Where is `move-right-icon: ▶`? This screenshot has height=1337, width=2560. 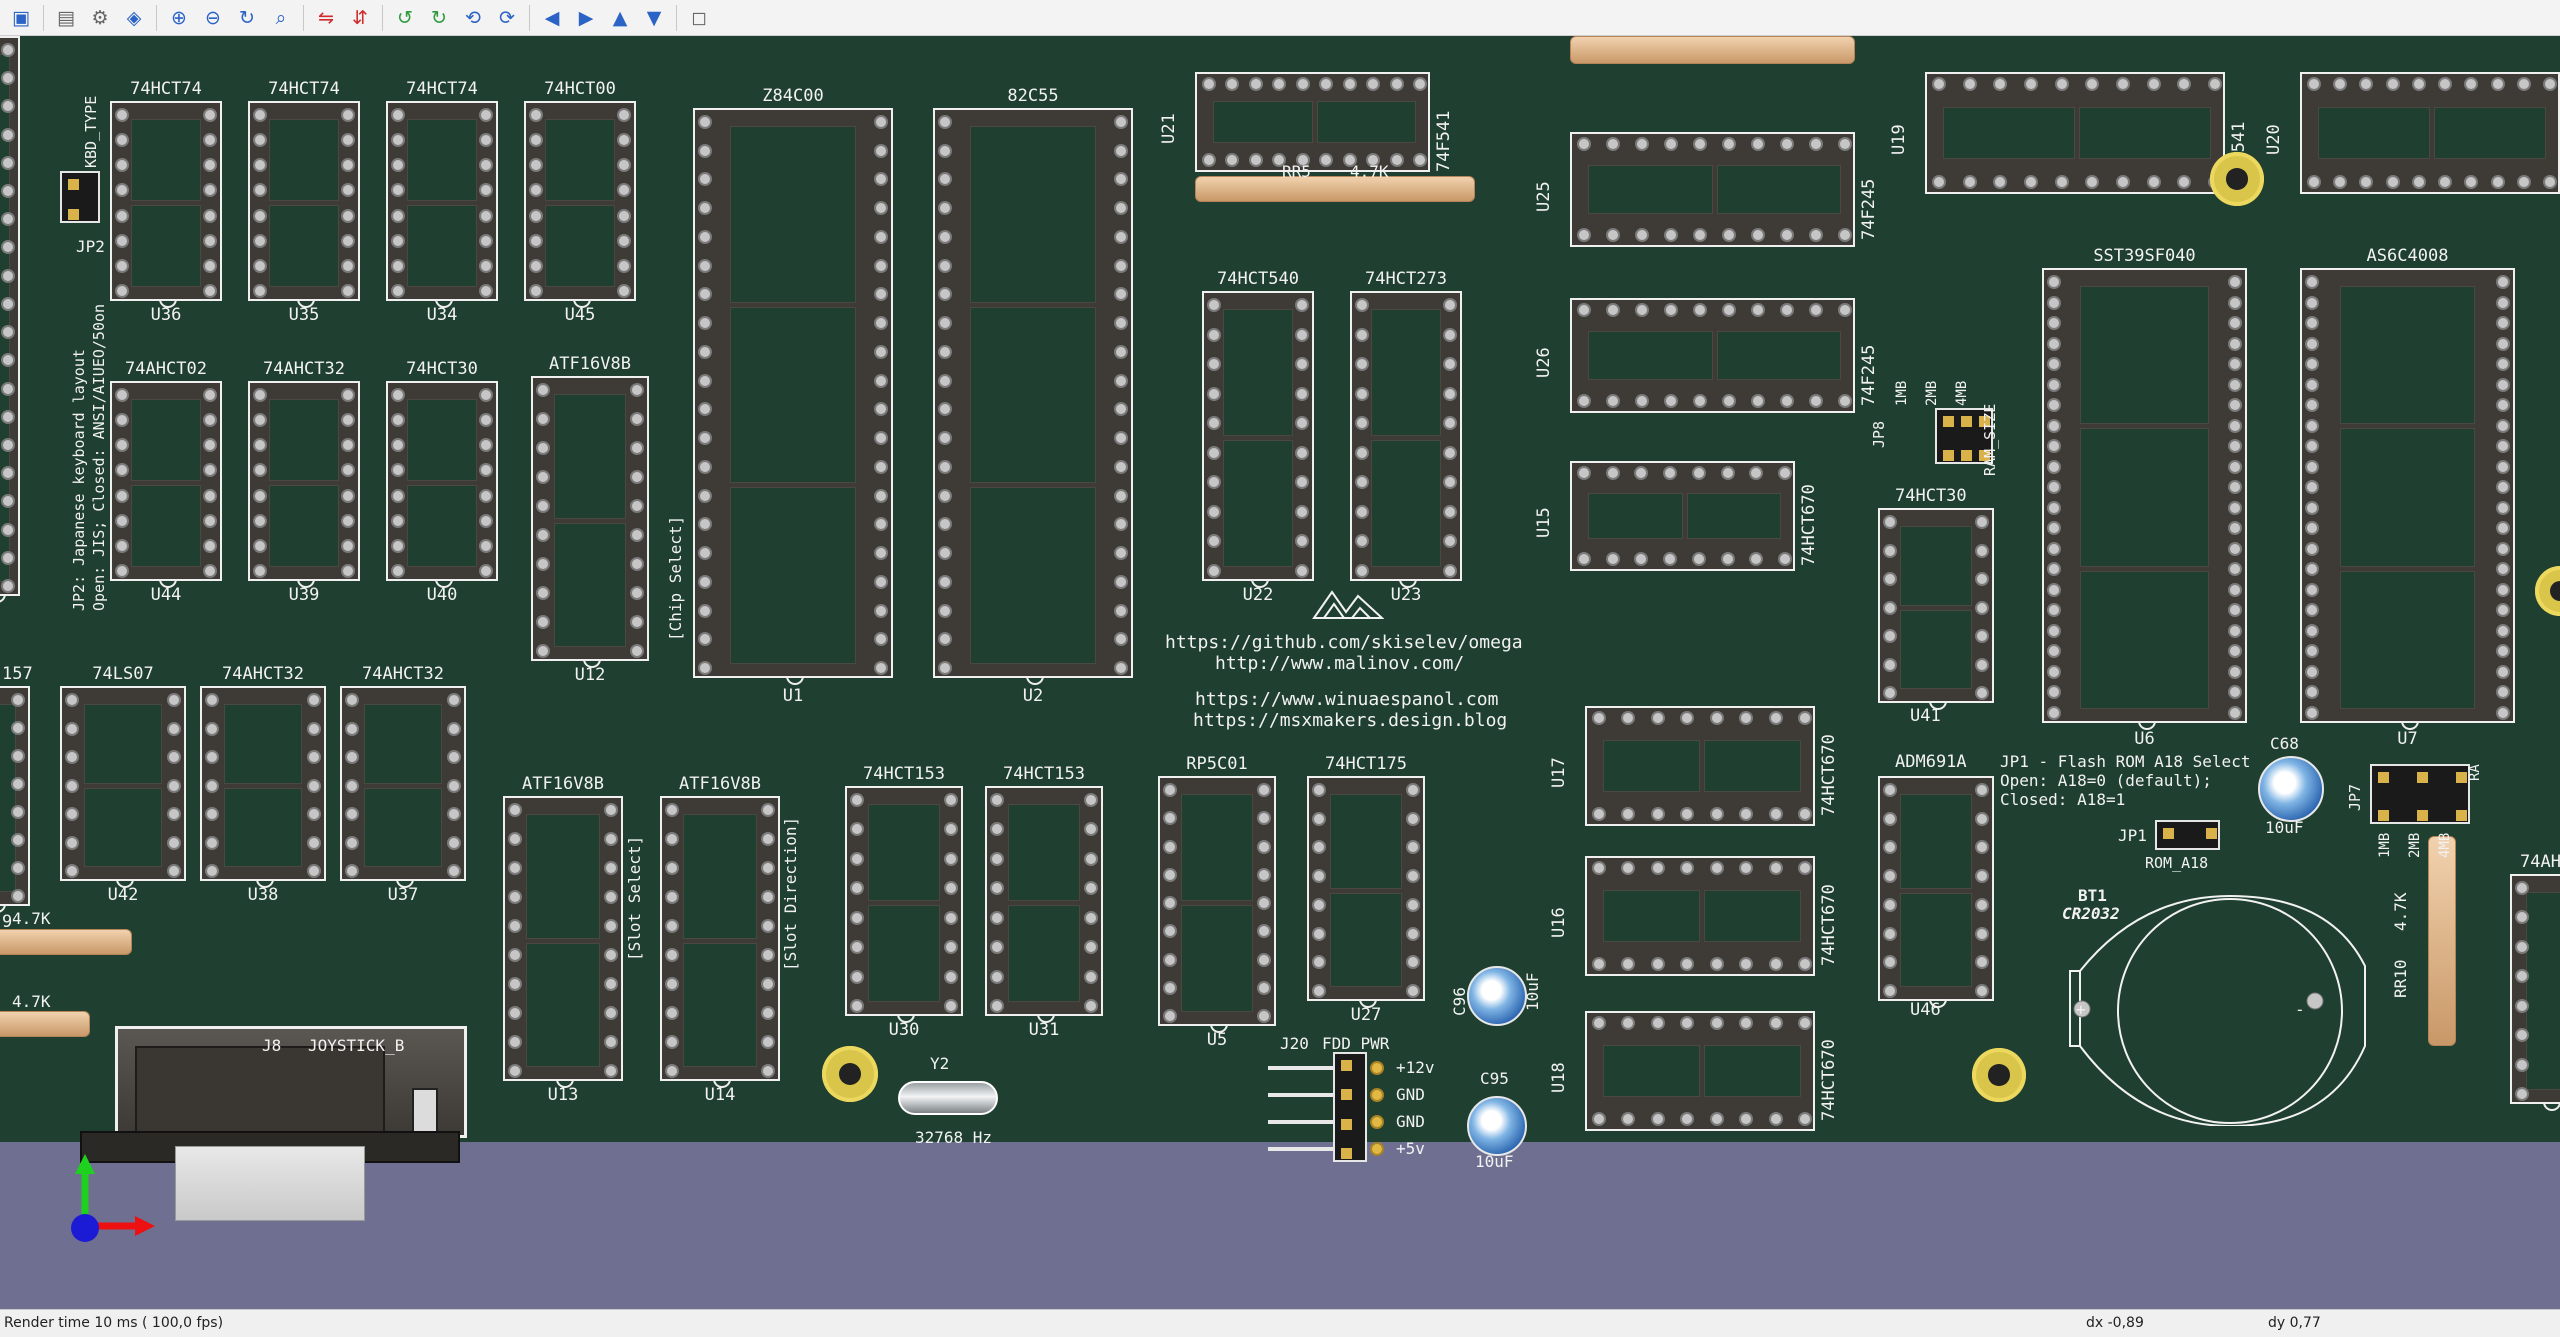
move-right-icon: ▶ is located at coordinates (586, 18).